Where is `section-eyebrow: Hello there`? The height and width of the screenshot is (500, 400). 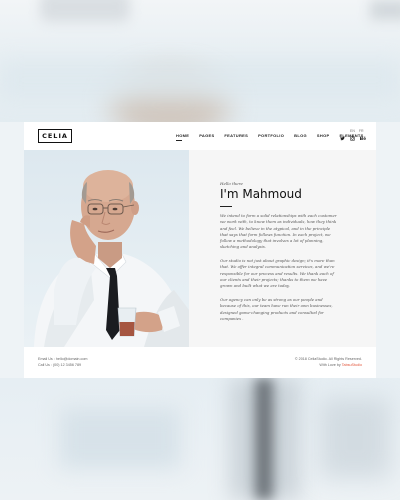
section-eyebrow: Hello there is located at coordinates (231, 183).